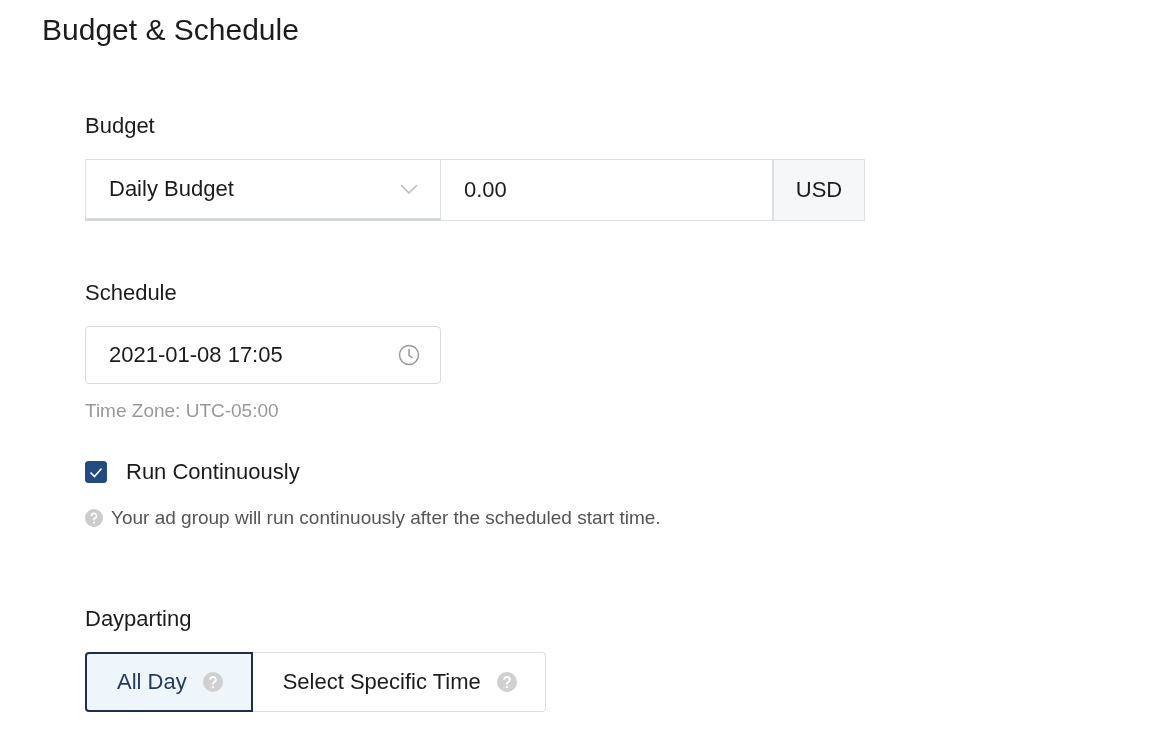 The image size is (1160, 747). I want to click on field-label: Budget, so click(120, 126).